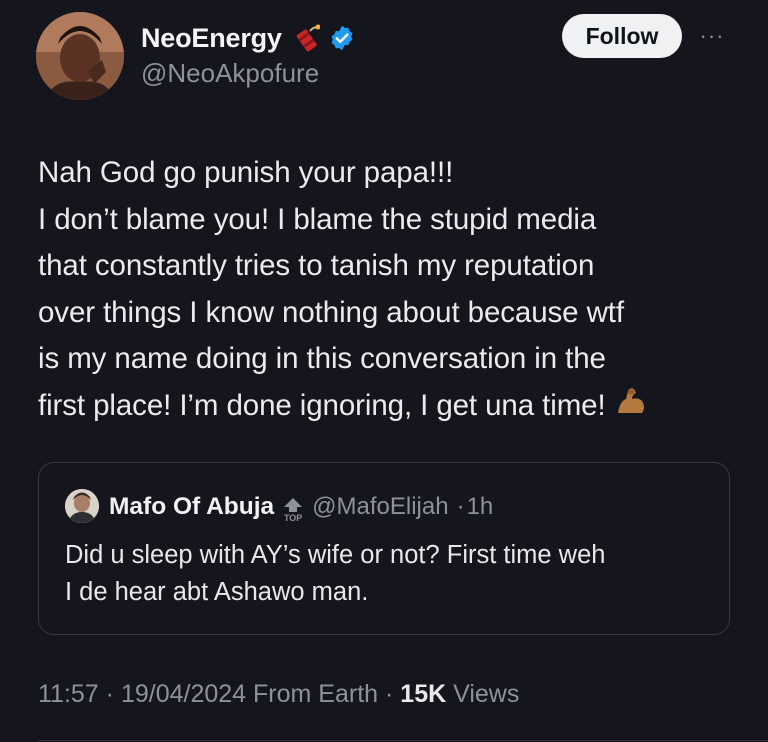  What do you see at coordinates (712, 36) in the screenshot?
I see `more-options-icon: ···` at bounding box center [712, 36].